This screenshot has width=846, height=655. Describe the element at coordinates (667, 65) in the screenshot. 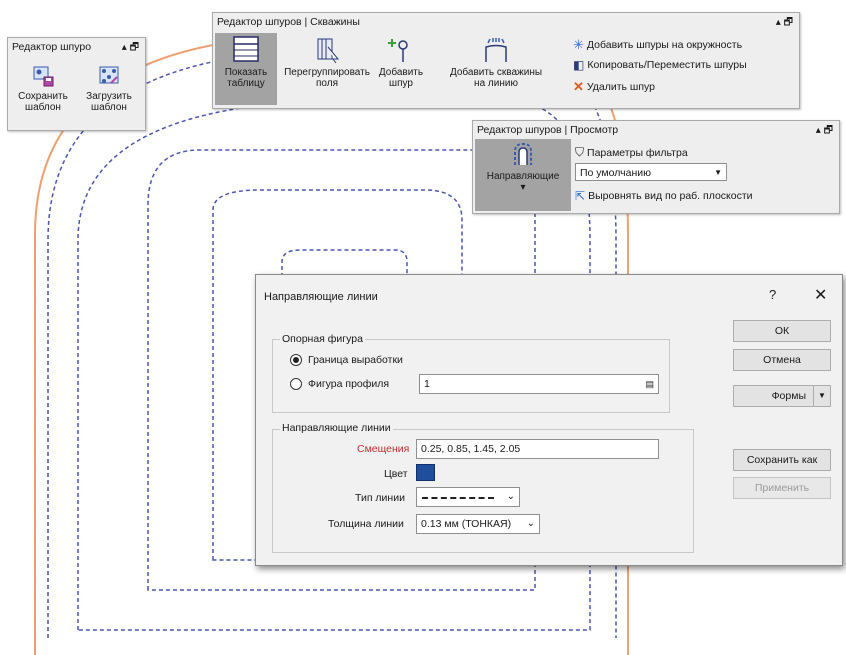

I see `copy-move-label: Копировать/Переместить шпуры` at that location.